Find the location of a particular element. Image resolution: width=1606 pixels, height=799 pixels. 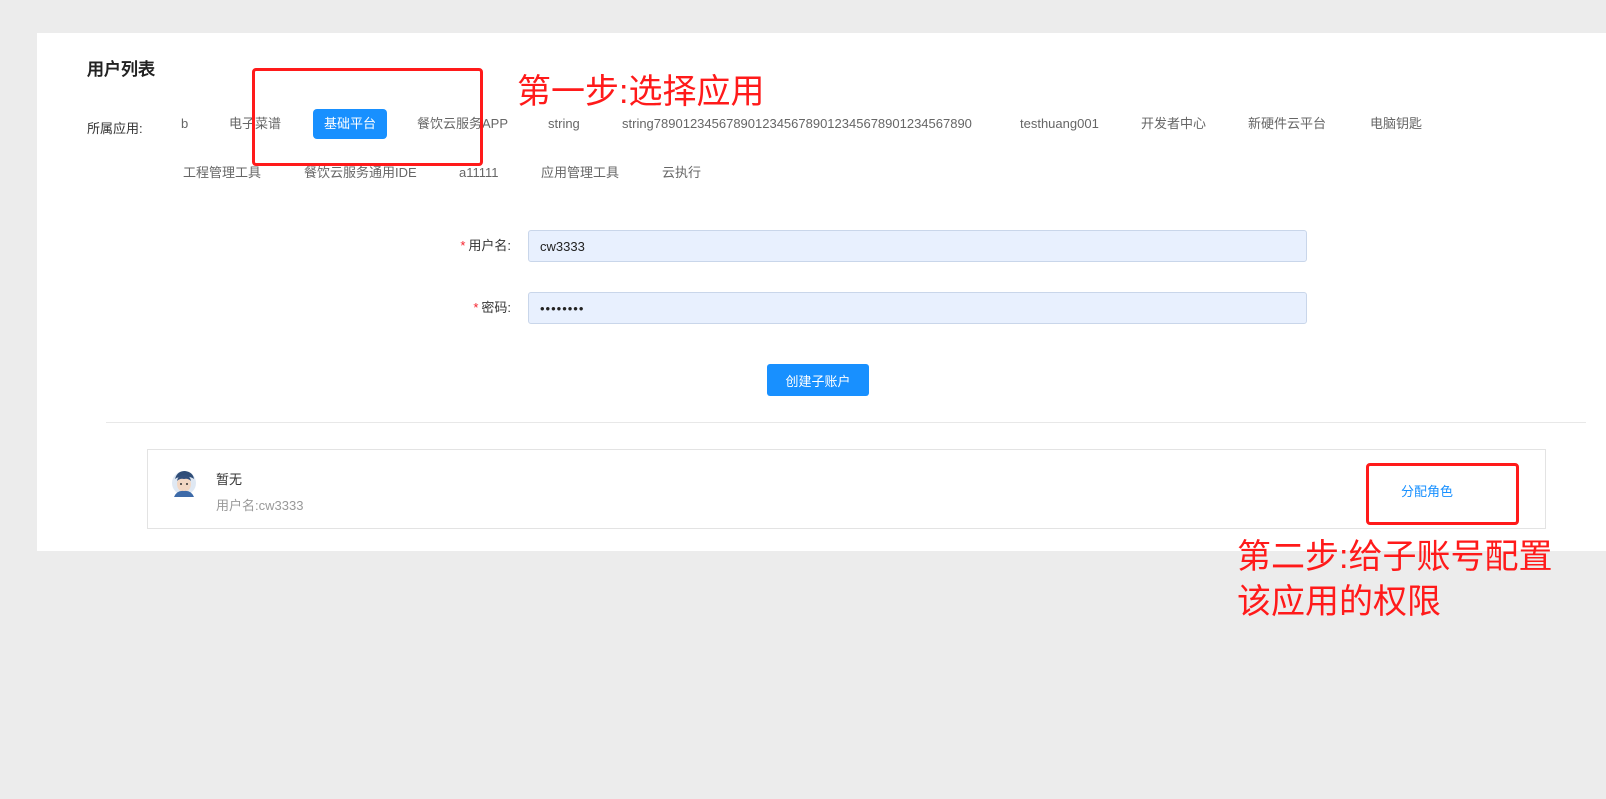

username-input is located at coordinates (917, 246).